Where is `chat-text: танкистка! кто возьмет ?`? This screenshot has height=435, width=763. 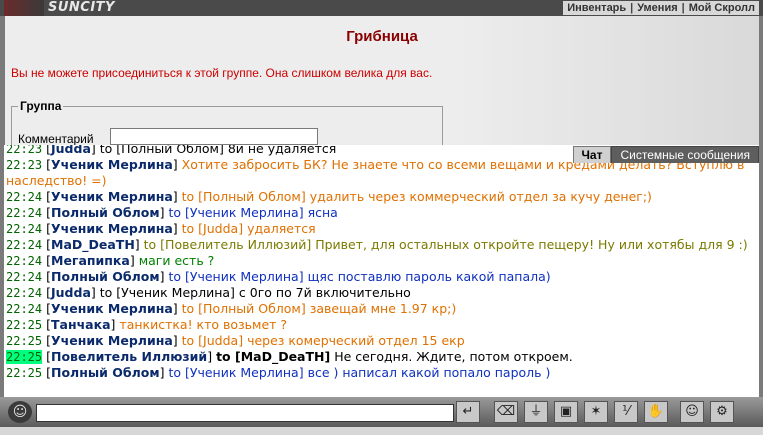 chat-text: танкистка! кто возьмет ? is located at coordinates (203, 324).